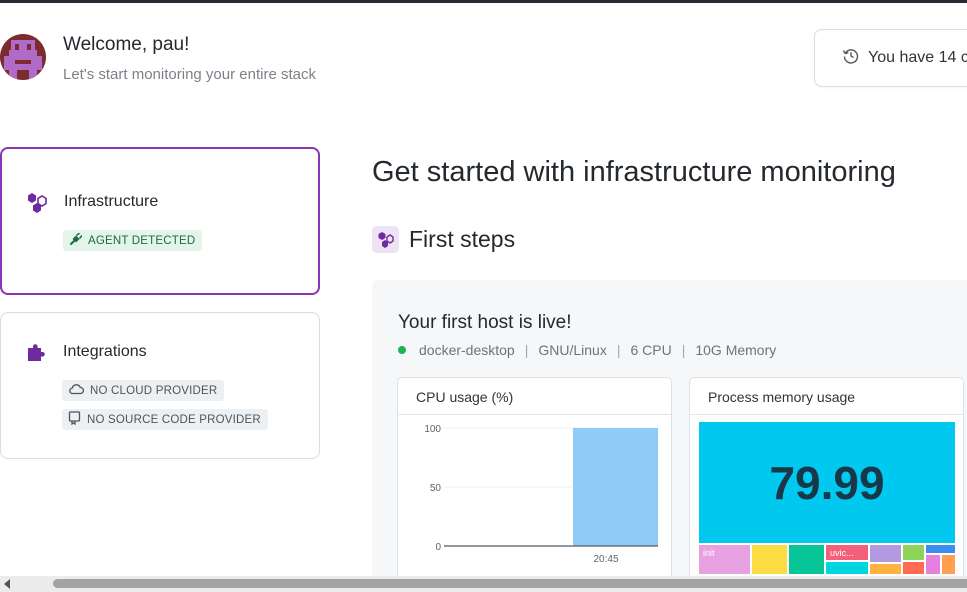  I want to click on host-memory: 10G Memory, so click(736, 350).